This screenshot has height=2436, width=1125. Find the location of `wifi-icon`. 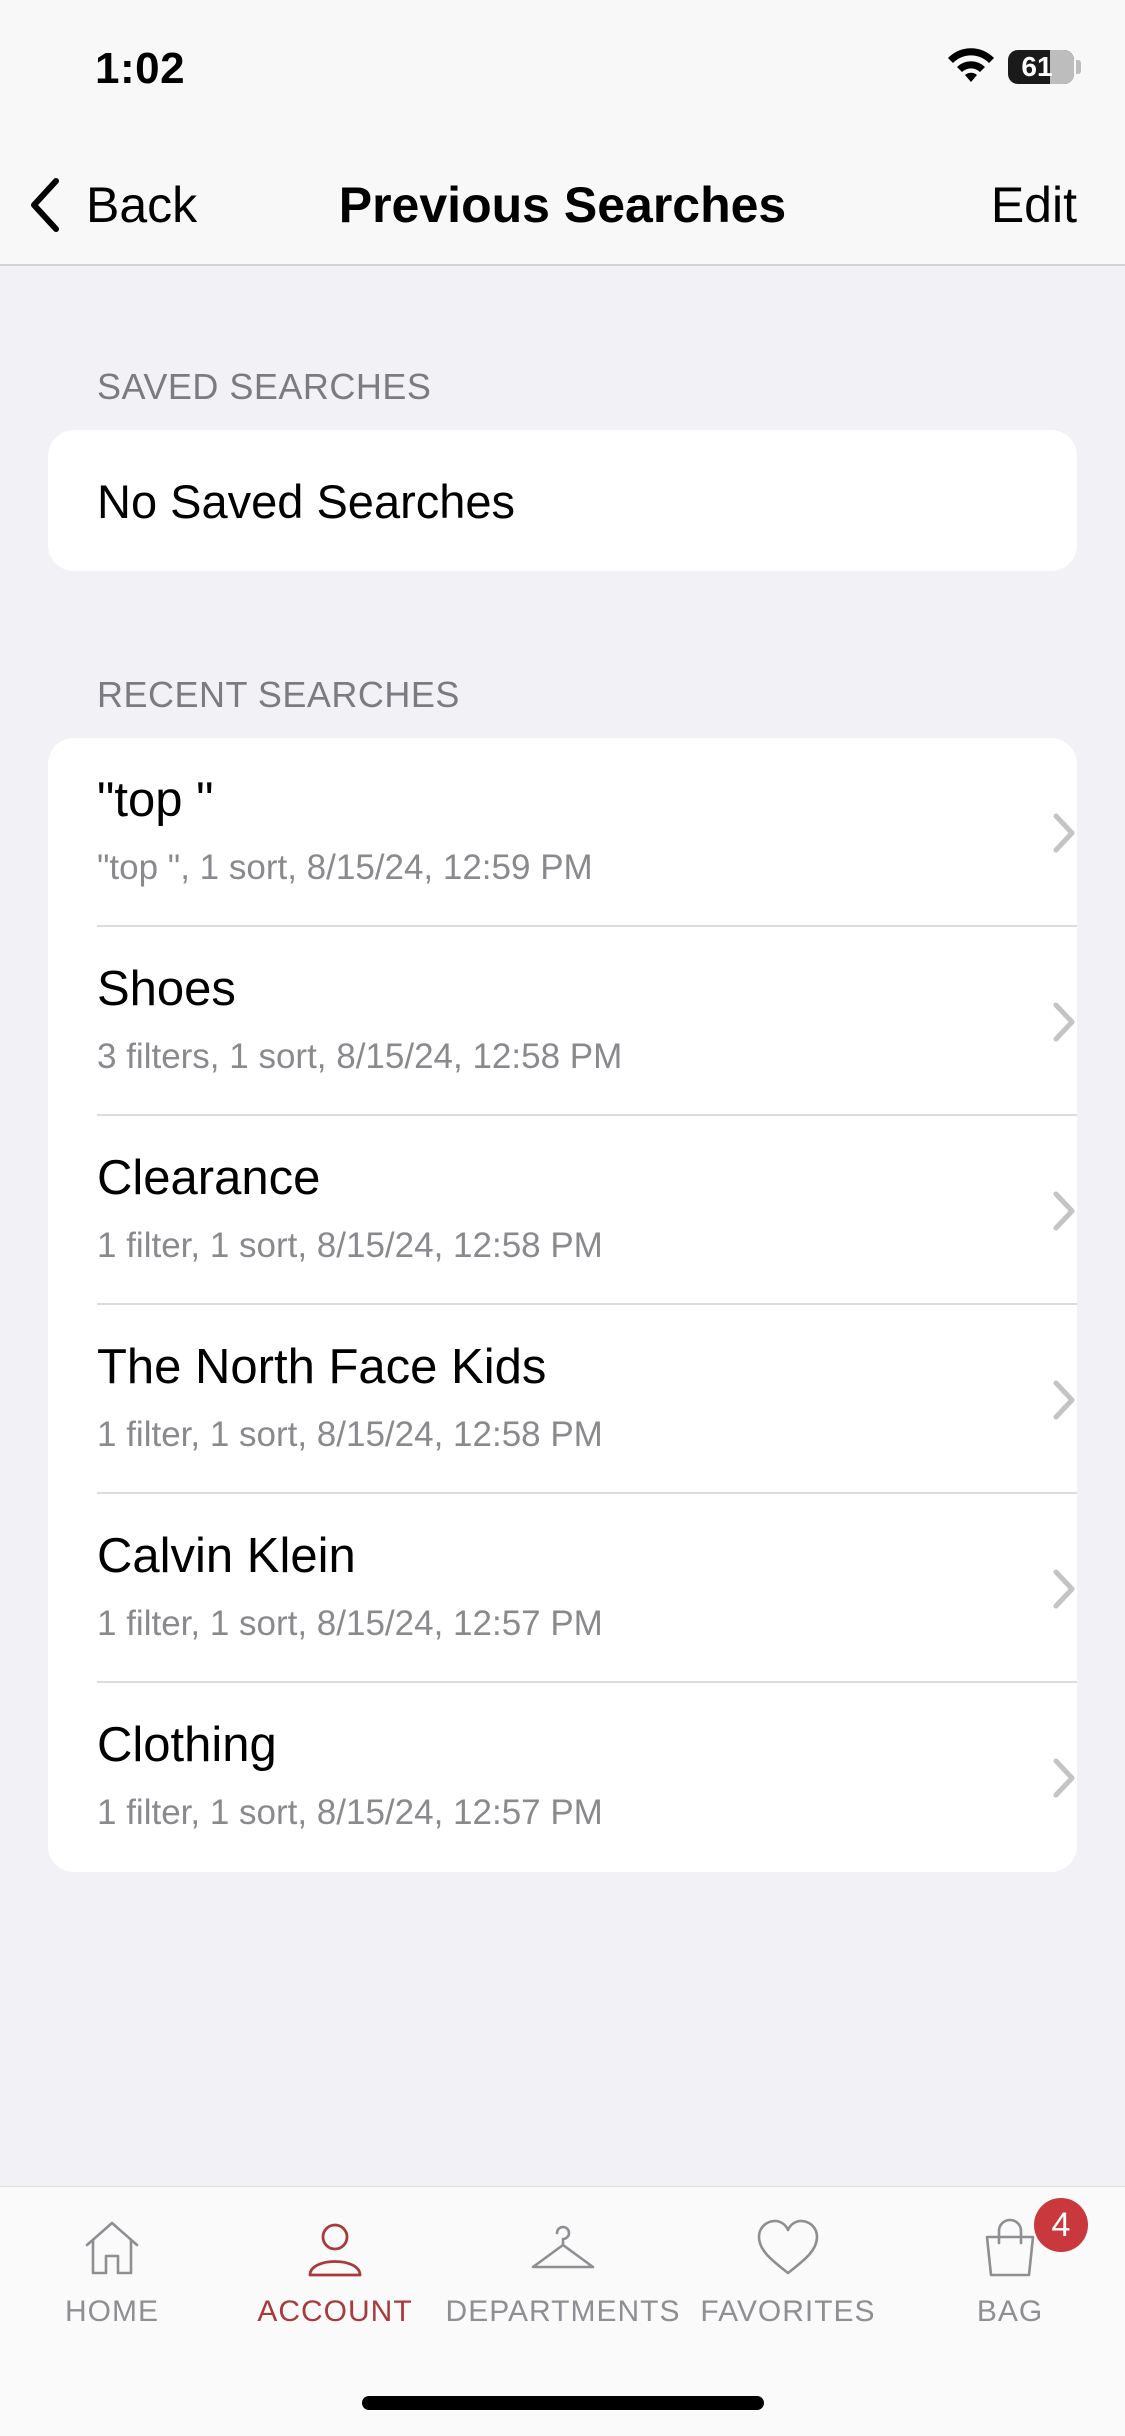

wifi-icon is located at coordinates (971, 65).